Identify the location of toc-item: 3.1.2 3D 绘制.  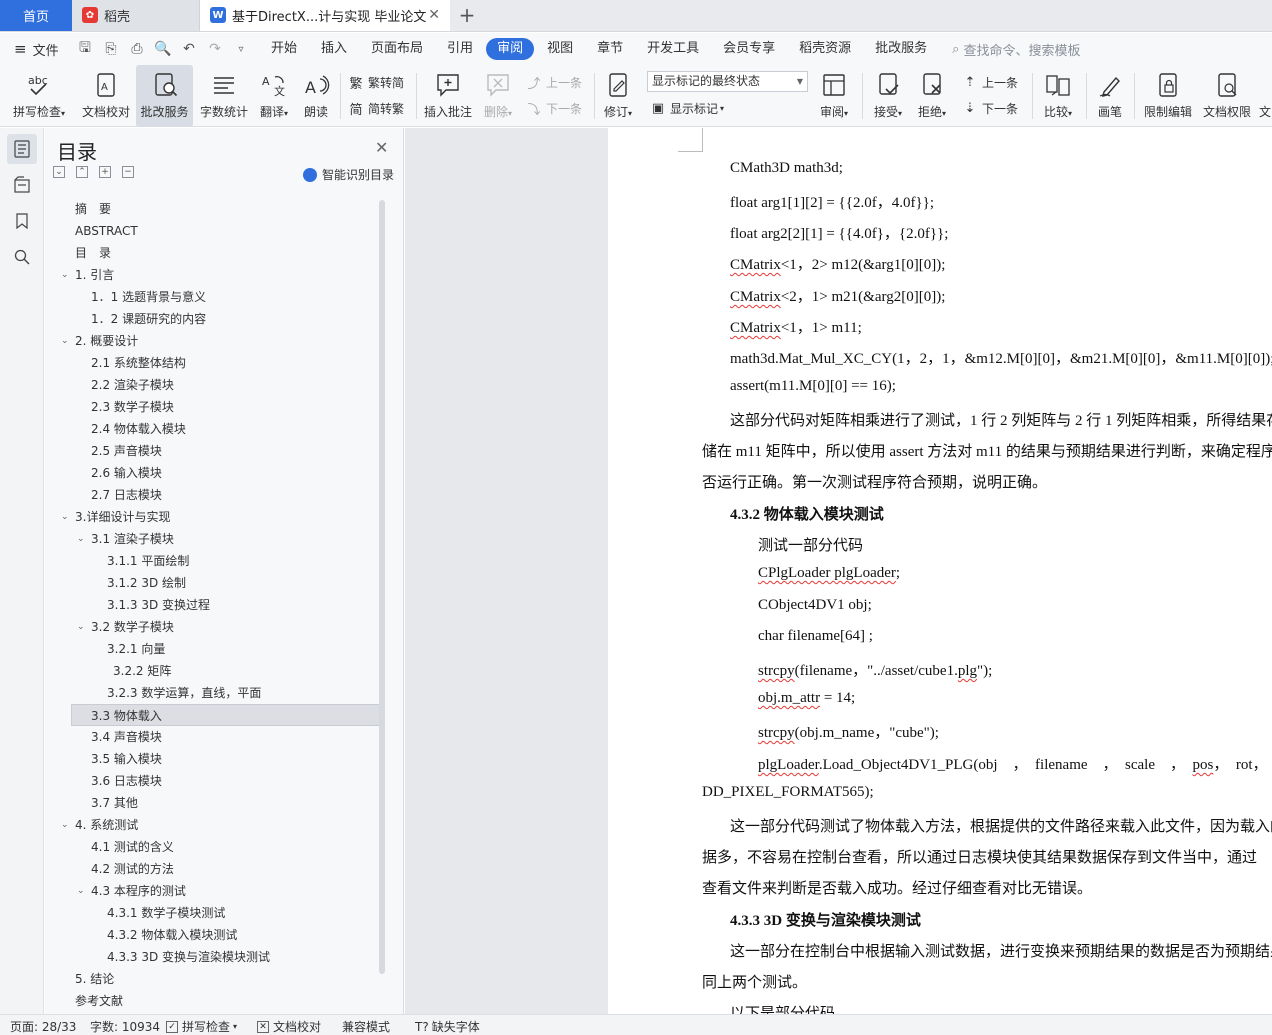
(213, 583).